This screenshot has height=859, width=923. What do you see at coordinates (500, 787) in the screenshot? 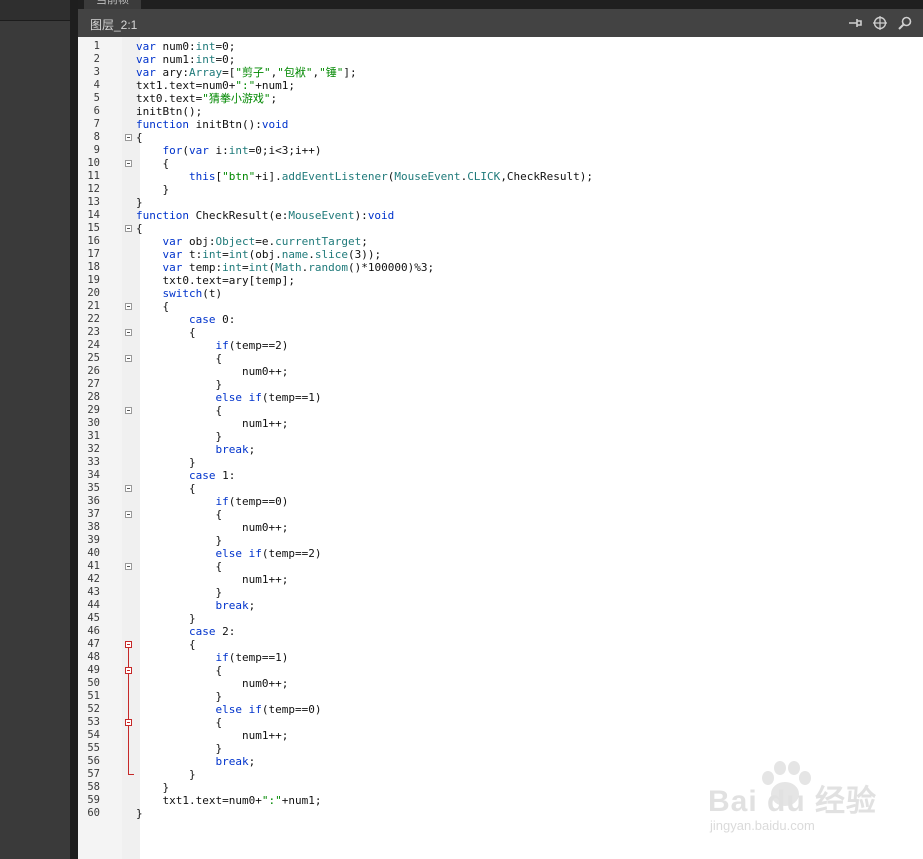
I see `code-line: 58 }` at bounding box center [500, 787].